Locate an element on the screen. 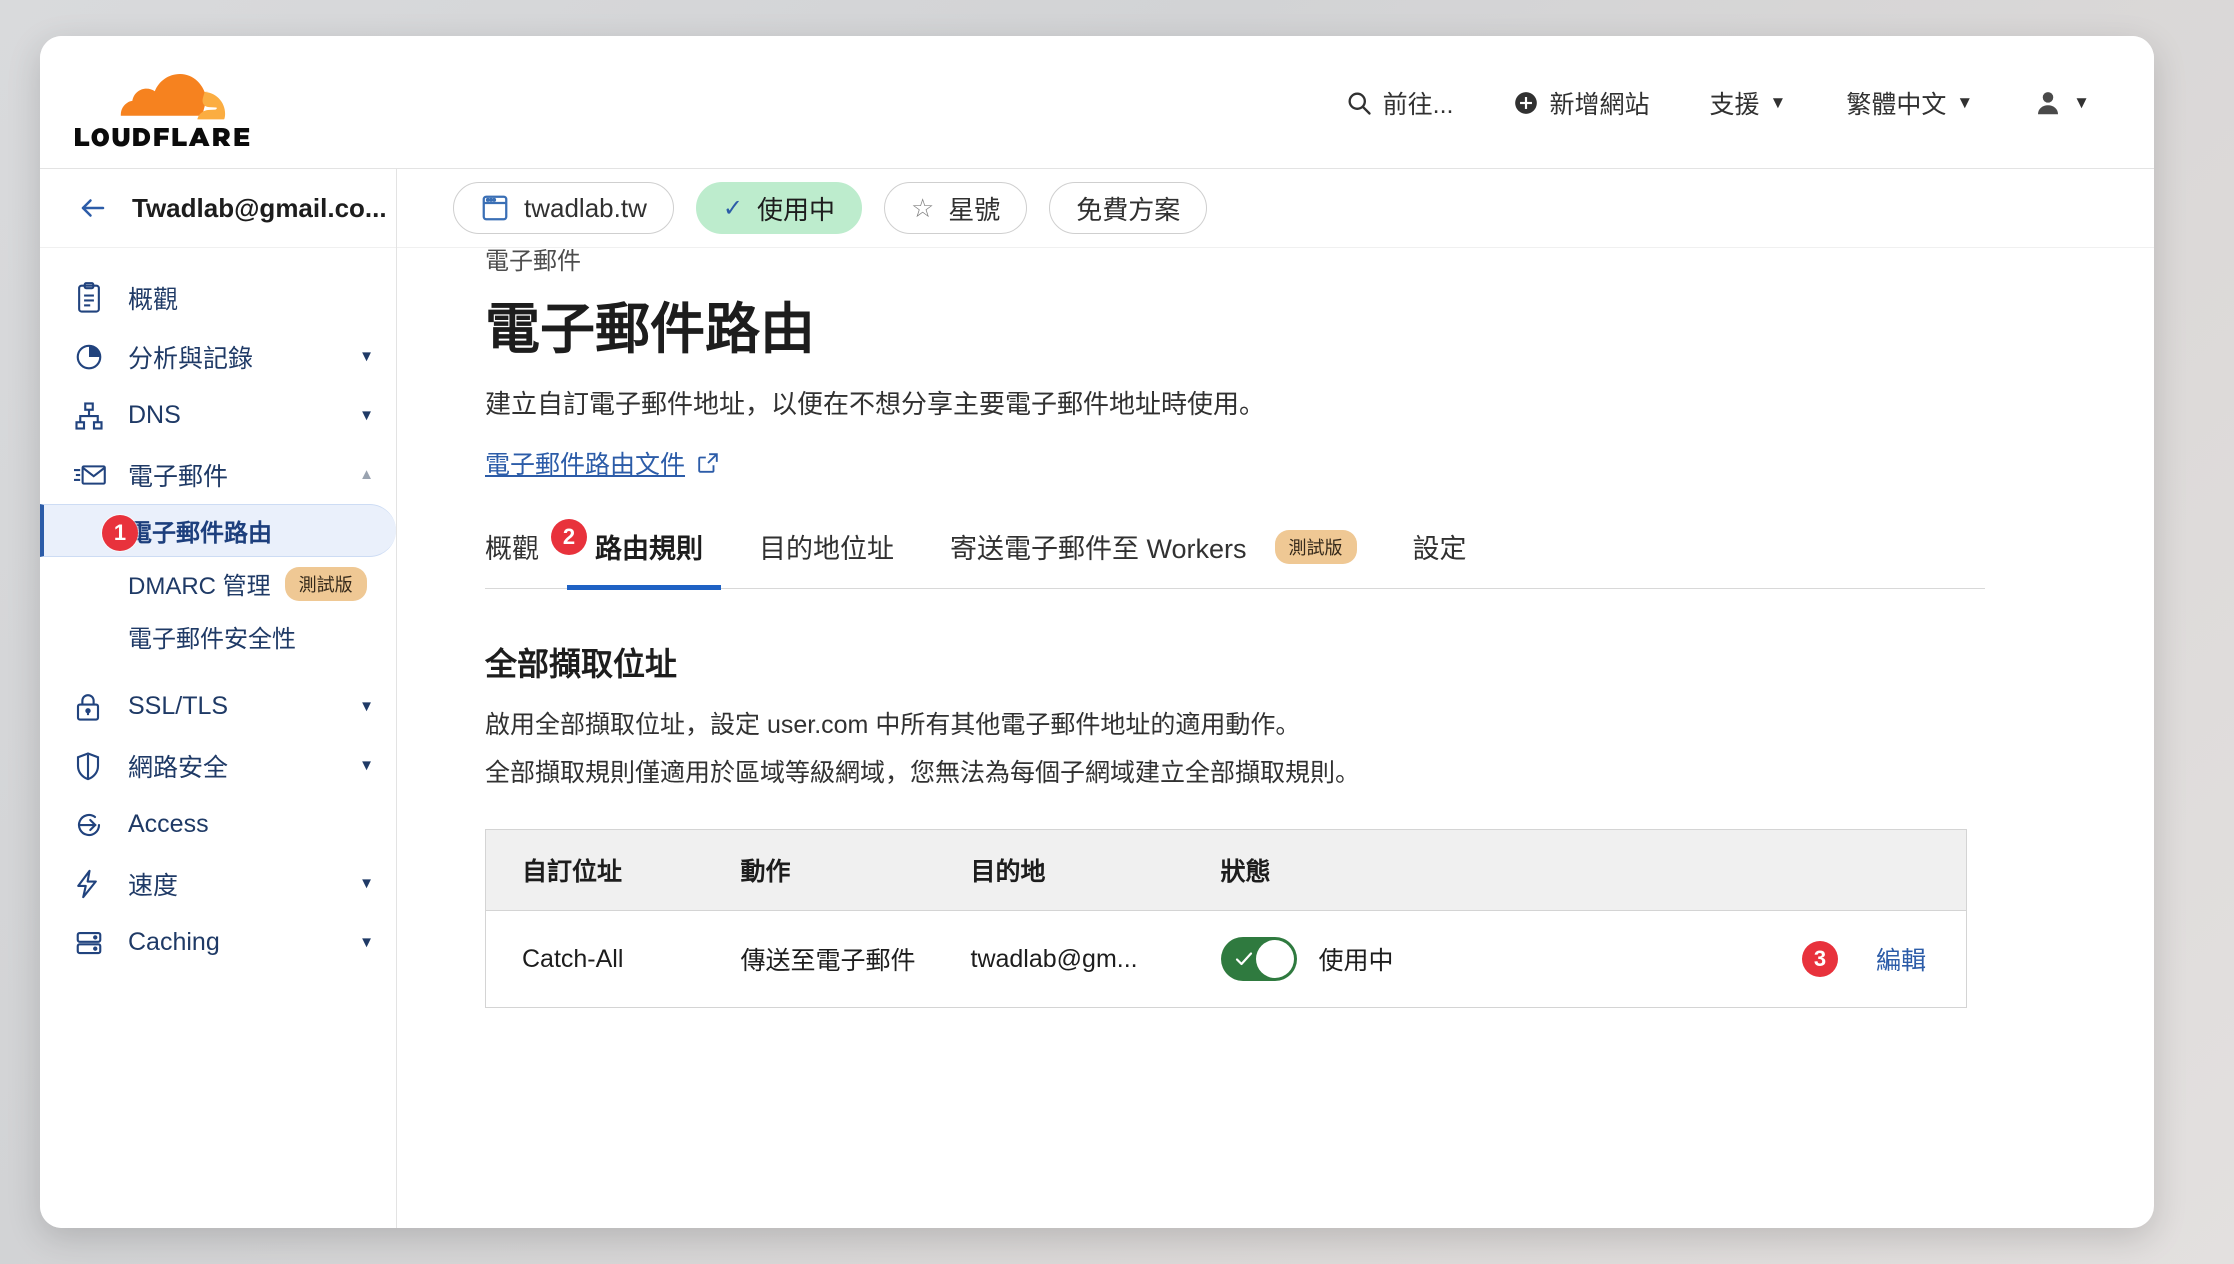  column-header-custom-address: 自訂位址 is located at coordinates (613, 870).